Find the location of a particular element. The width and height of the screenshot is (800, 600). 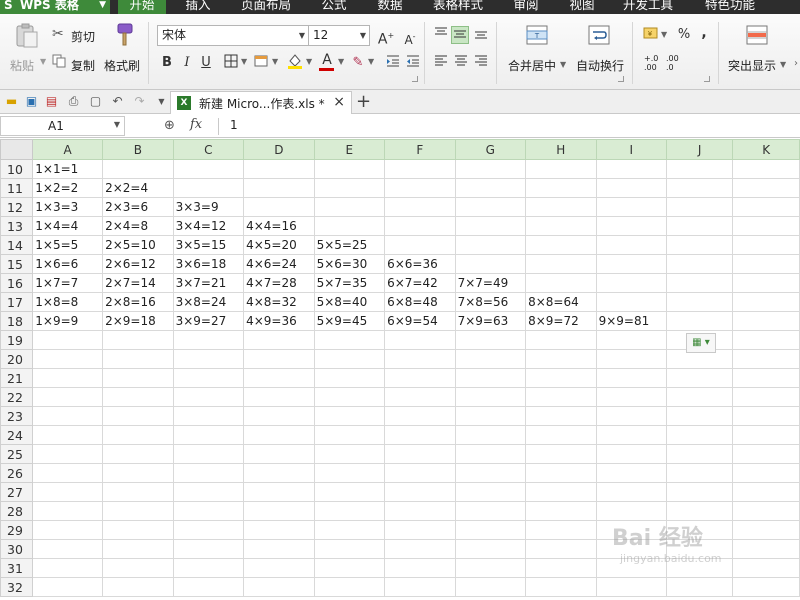

cell: 1×1=1 is located at coordinates (68, 169).